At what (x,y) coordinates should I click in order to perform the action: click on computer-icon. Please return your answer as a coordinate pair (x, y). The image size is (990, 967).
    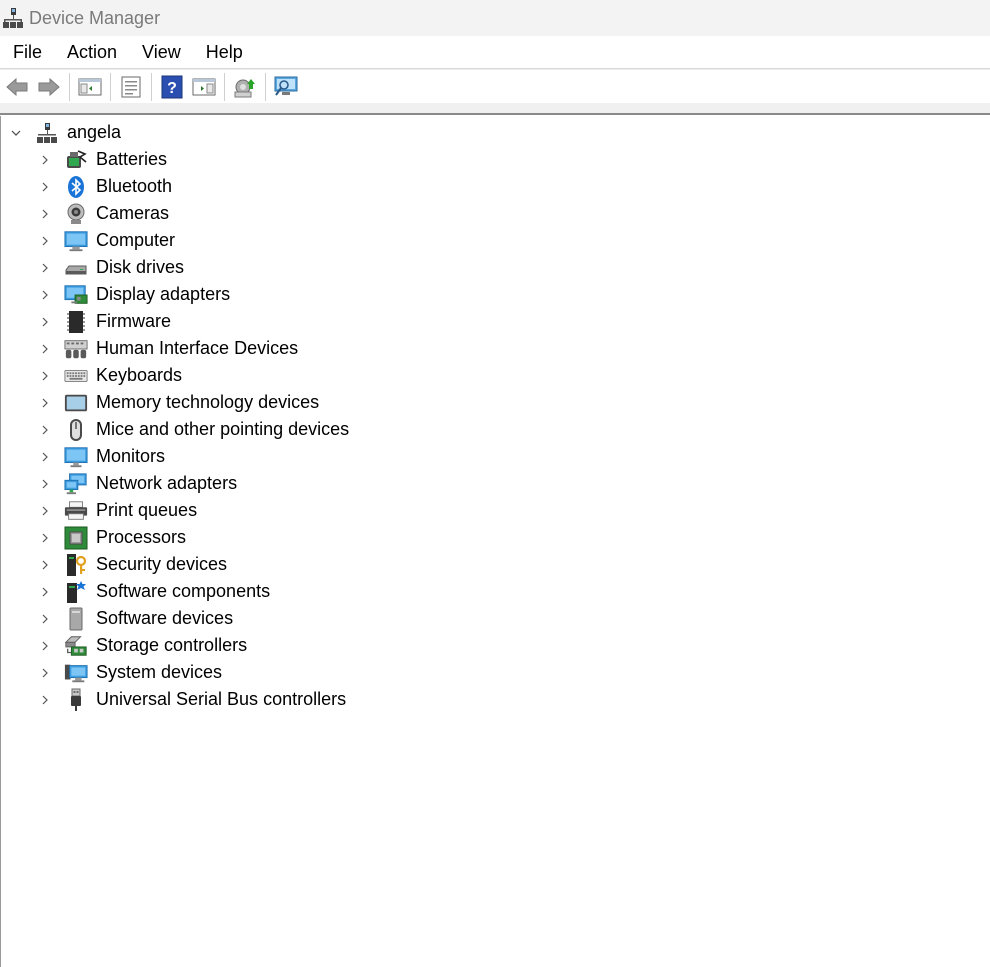
    Looking at the image, I should click on (76, 241).